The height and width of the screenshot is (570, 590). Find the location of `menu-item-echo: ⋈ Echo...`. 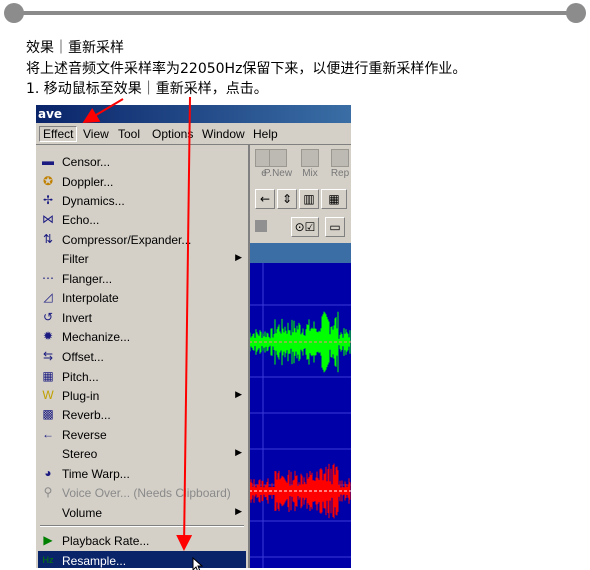

menu-item-echo: ⋈ Echo... is located at coordinates (142, 219).